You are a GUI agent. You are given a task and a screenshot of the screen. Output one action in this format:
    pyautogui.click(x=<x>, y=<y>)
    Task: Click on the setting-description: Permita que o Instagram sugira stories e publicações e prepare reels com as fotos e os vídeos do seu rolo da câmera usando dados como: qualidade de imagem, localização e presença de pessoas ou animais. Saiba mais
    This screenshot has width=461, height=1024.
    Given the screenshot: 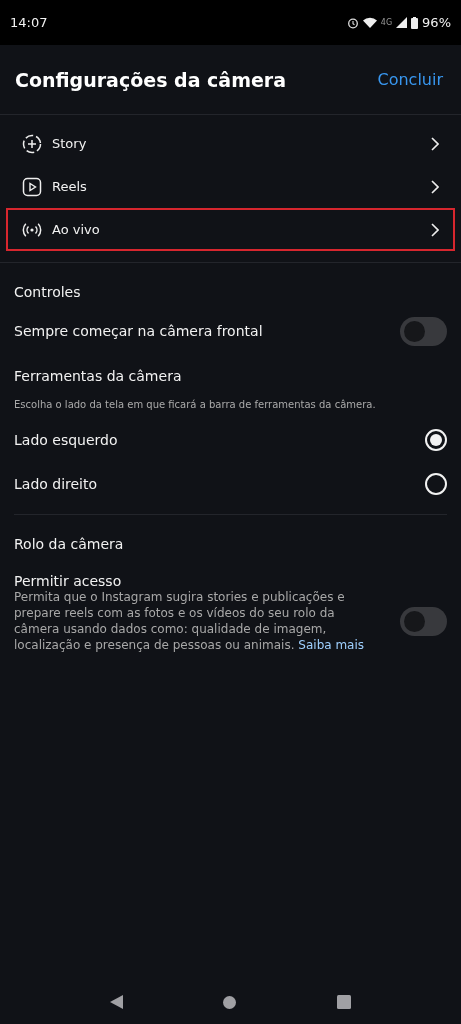 What is the action you would take?
    pyautogui.click(x=190, y=621)
    